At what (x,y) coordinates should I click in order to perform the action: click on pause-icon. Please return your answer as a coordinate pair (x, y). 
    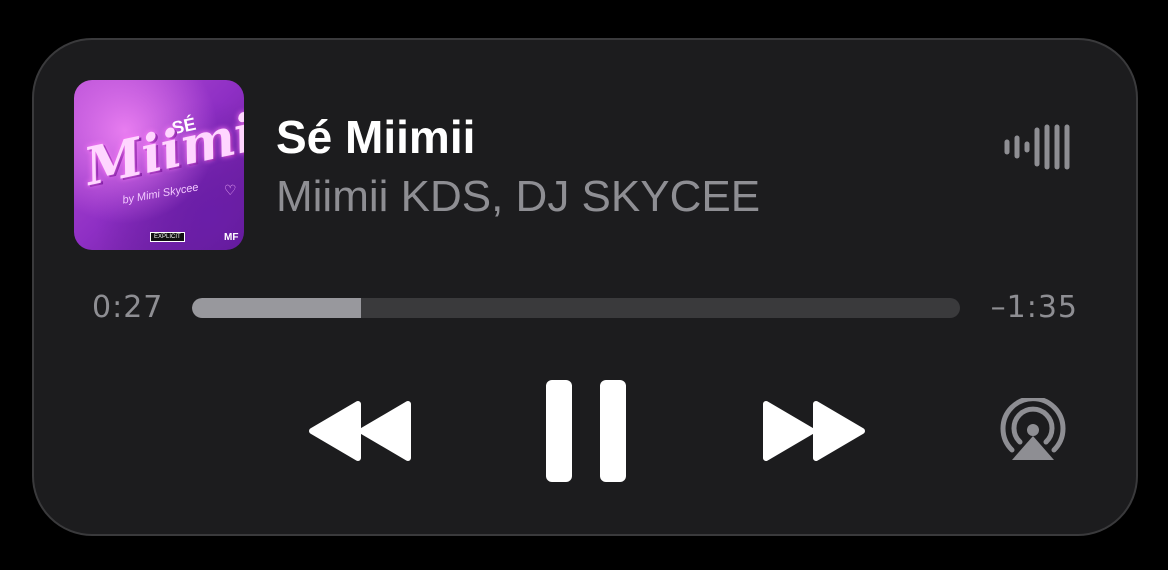
    Looking at the image, I should click on (586, 431).